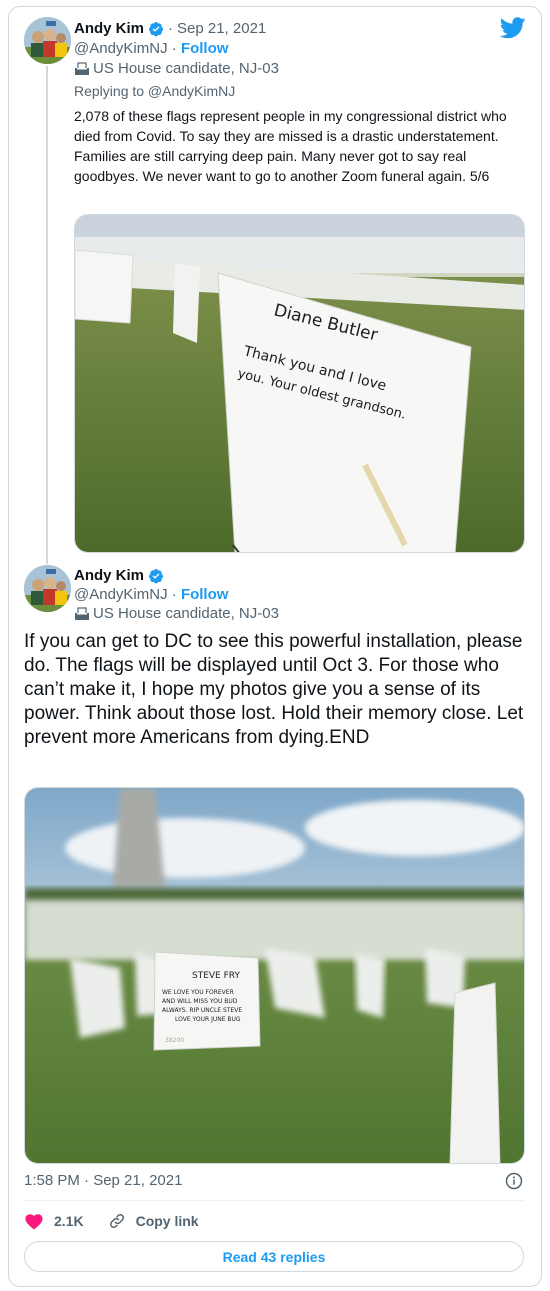 Image resolution: width=550 pixels, height=1291 pixels. Describe the element at coordinates (514, 1181) in the screenshot. I see `info-icon` at that location.